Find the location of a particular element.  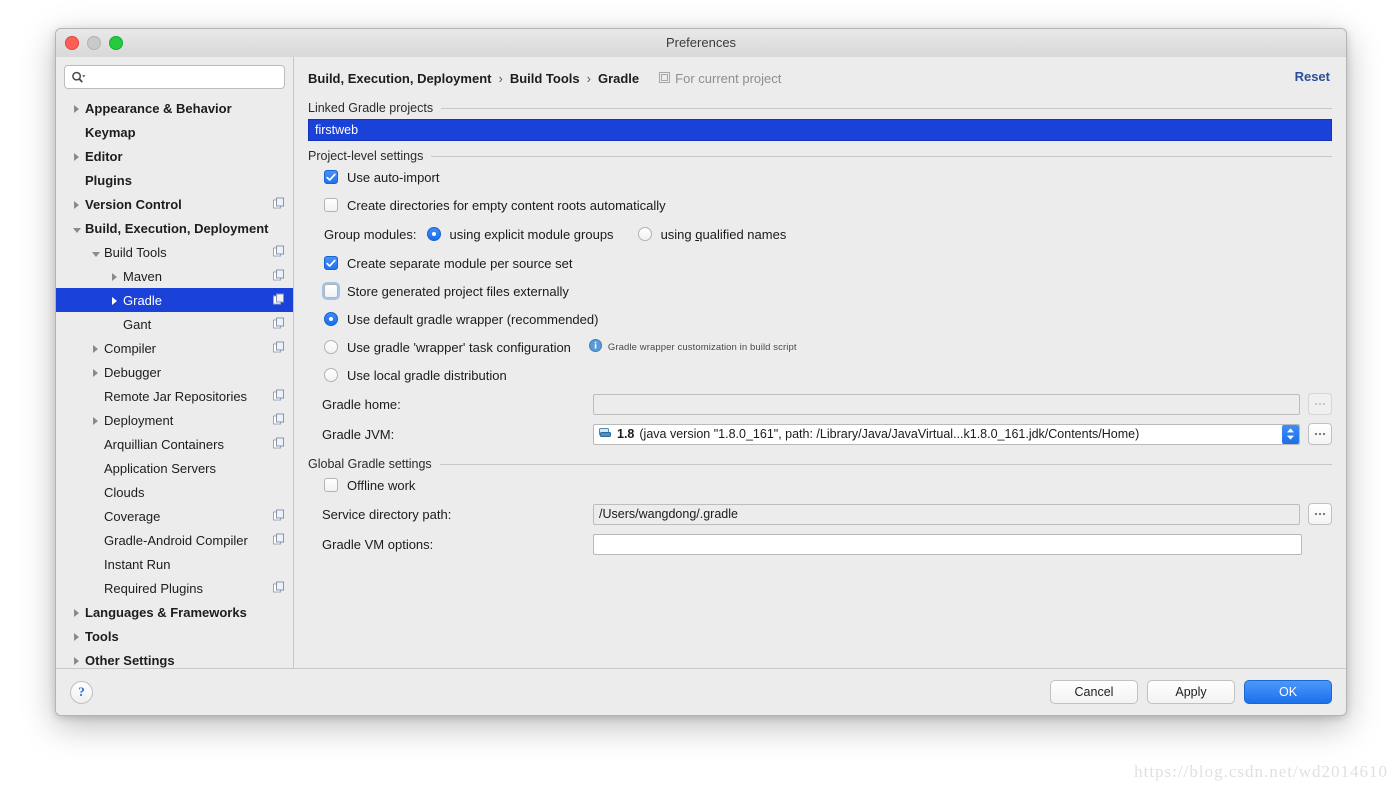

sidebar-item-version-control: Version Control is located at coordinates (174, 204).